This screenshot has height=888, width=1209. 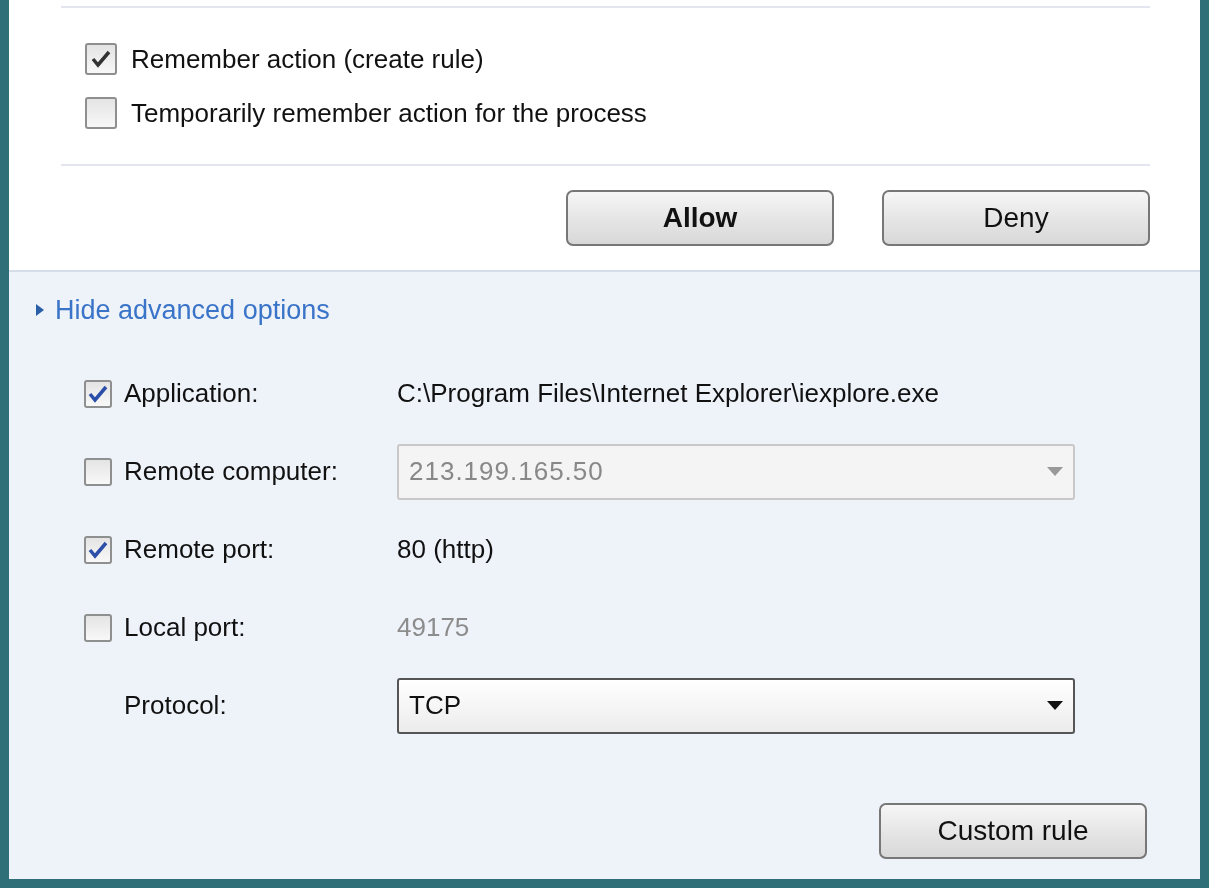 I want to click on checkbox-label: Temporarily remember action for the process, so click(x=389, y=113).